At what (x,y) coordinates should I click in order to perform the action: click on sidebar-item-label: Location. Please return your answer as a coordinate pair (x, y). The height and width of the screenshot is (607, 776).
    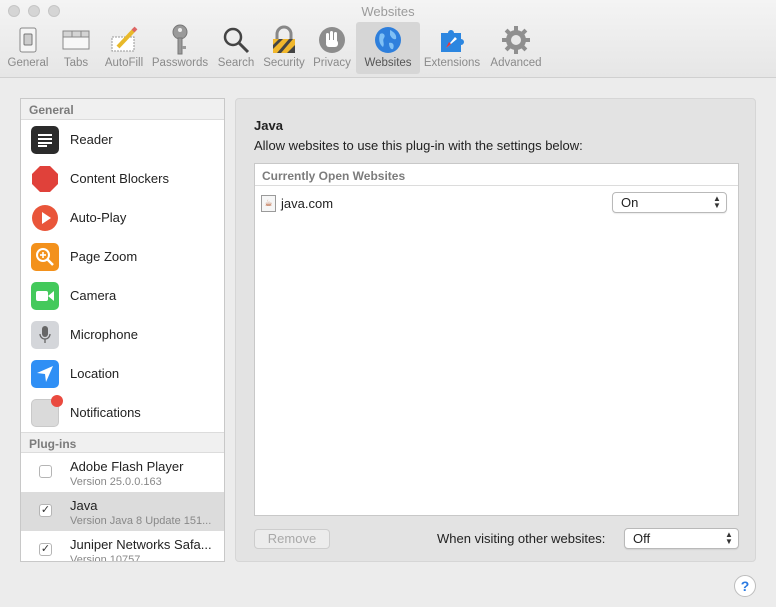
    Looking at the image, I should click on (95, 373).